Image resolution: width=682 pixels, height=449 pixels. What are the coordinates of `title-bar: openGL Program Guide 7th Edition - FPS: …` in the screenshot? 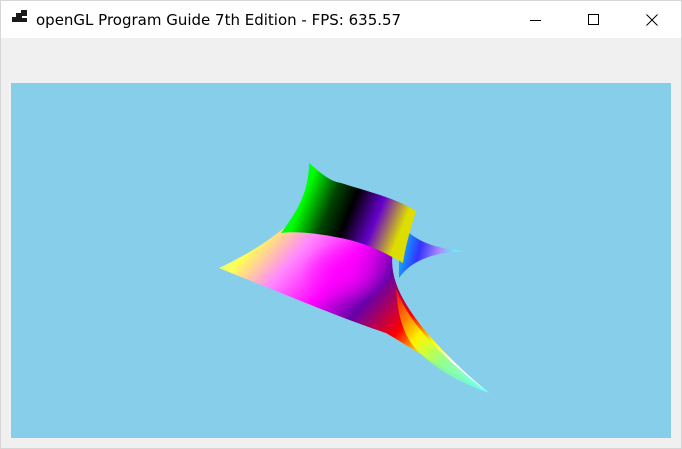 It's located at (341, 19).